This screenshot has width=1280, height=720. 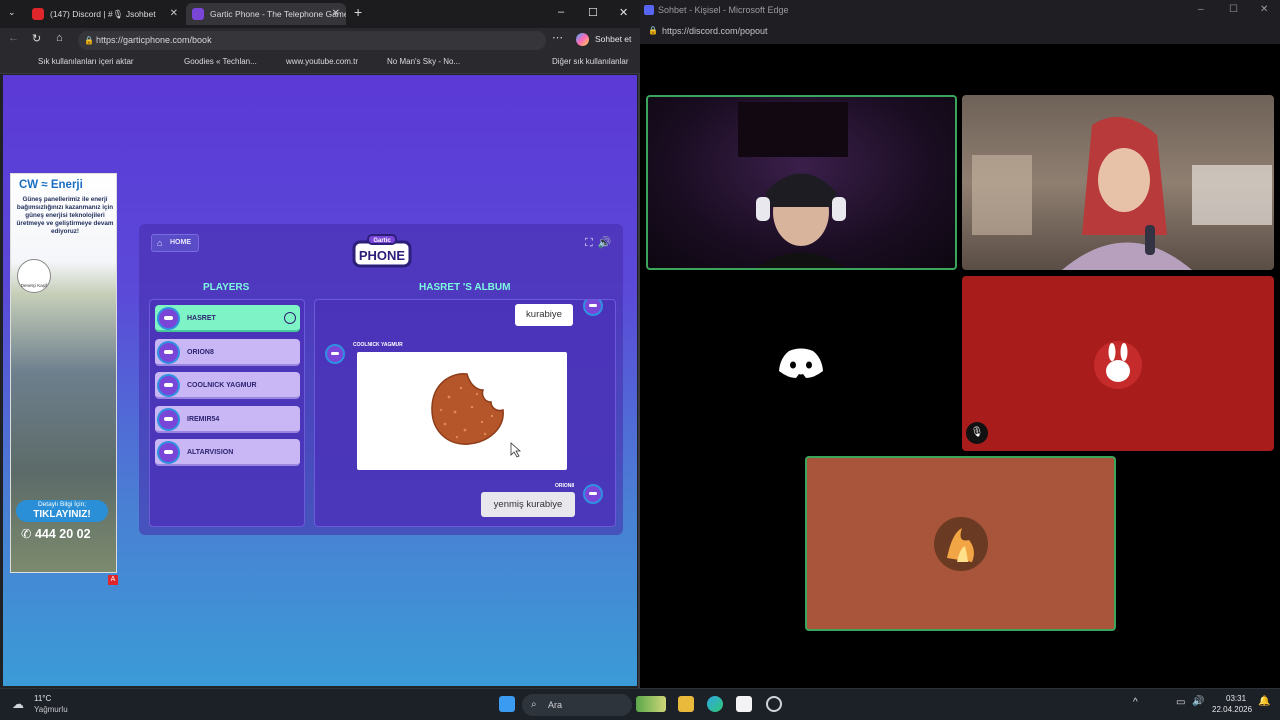 I want to click on search-box: ⌕ Ara, so click(x=577, y=705).